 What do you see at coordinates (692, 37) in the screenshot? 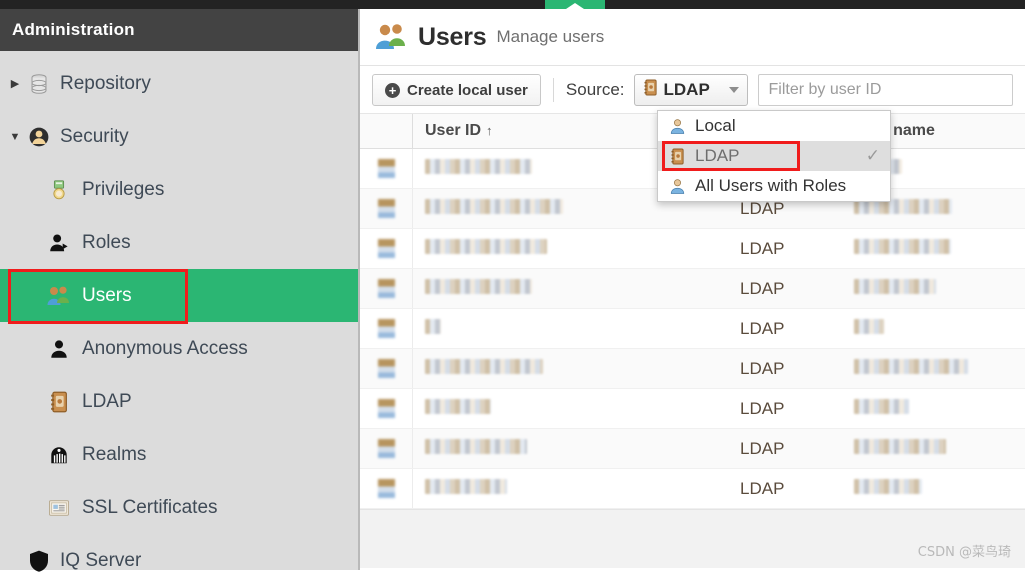
I see `page-header: Users Manage users` at bounding box center [692, 37].